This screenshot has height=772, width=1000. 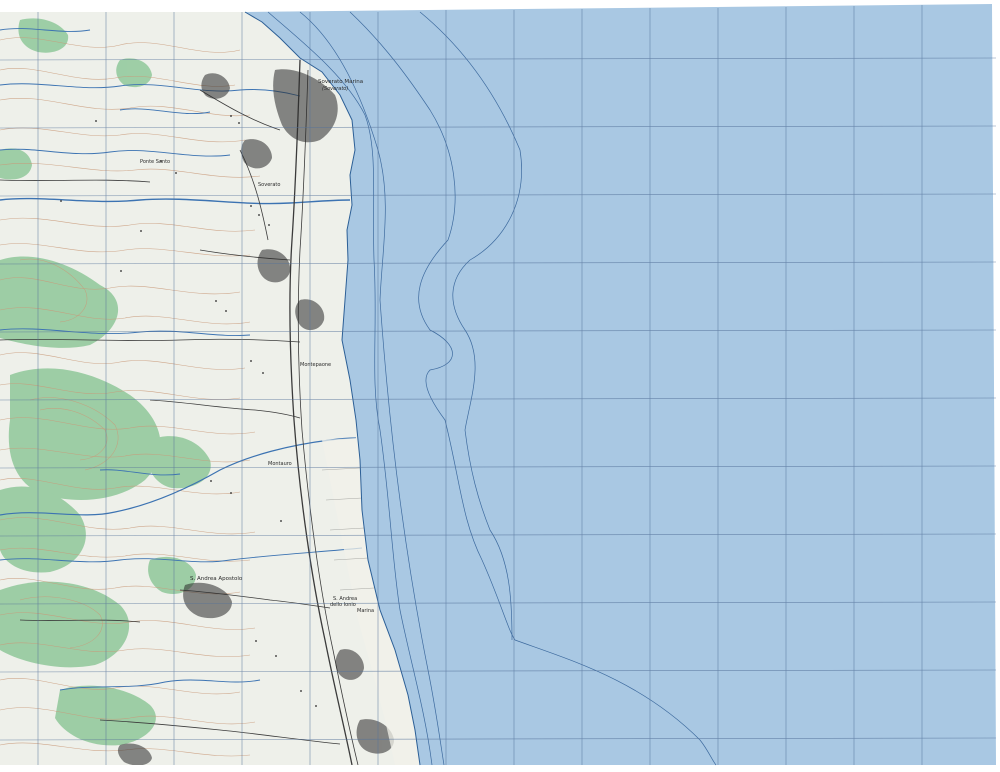 I want to click on label-town-north: Soverato Marina, so click(x=340, y=82).